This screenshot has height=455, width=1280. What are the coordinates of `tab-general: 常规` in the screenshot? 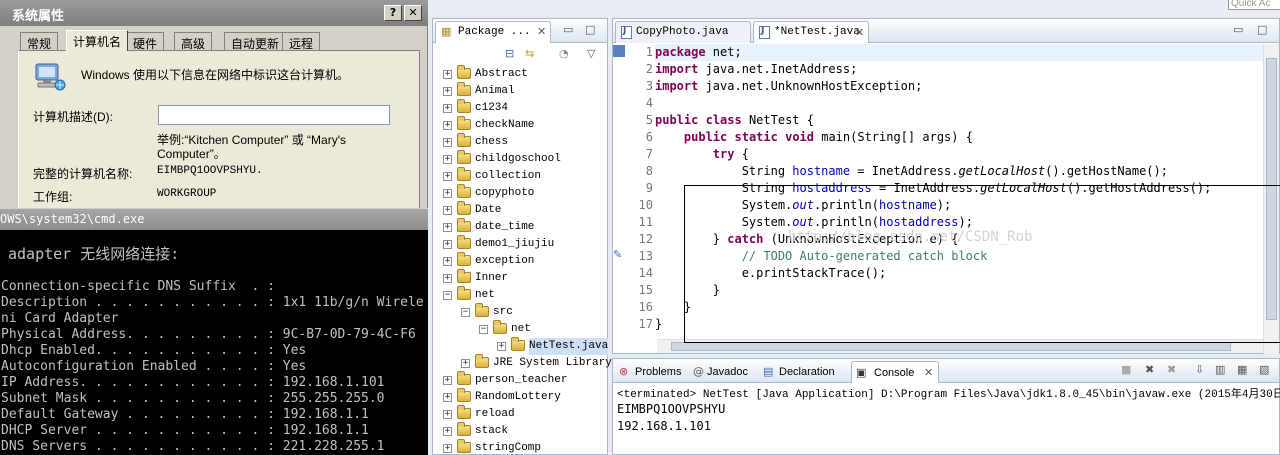 It's located at (39, 41).